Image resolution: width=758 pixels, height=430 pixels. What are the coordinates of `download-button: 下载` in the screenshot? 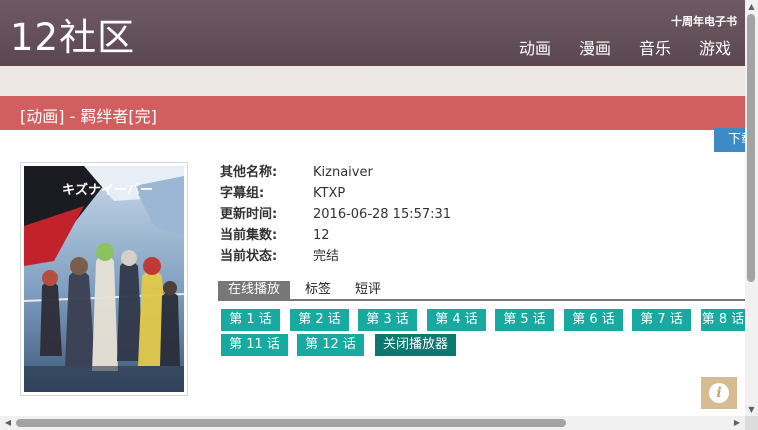 It's located at (729, 140).